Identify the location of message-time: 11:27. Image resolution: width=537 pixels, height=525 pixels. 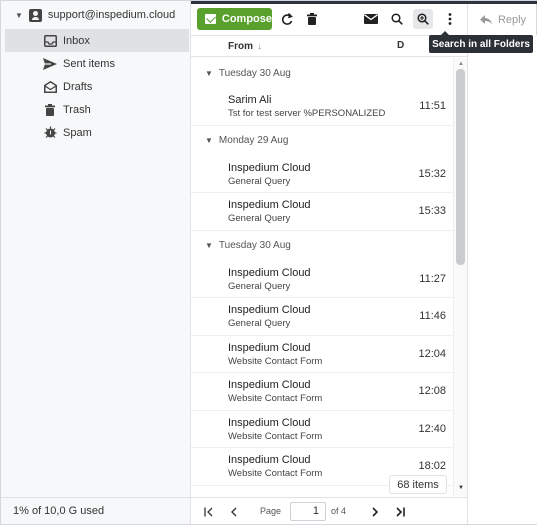
(432, 278).